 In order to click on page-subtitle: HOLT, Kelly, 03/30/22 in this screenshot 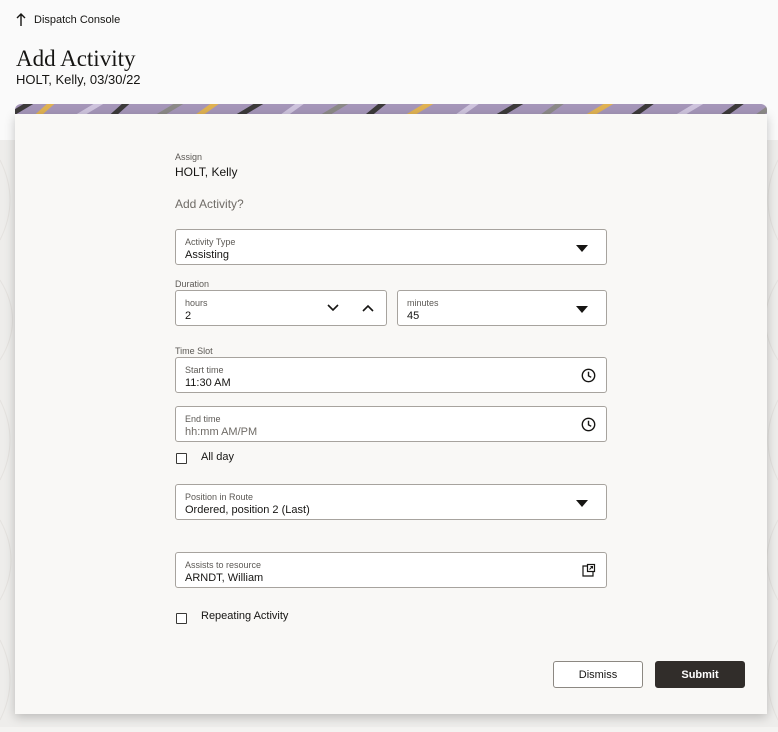, I will do `click(78, 79)`.